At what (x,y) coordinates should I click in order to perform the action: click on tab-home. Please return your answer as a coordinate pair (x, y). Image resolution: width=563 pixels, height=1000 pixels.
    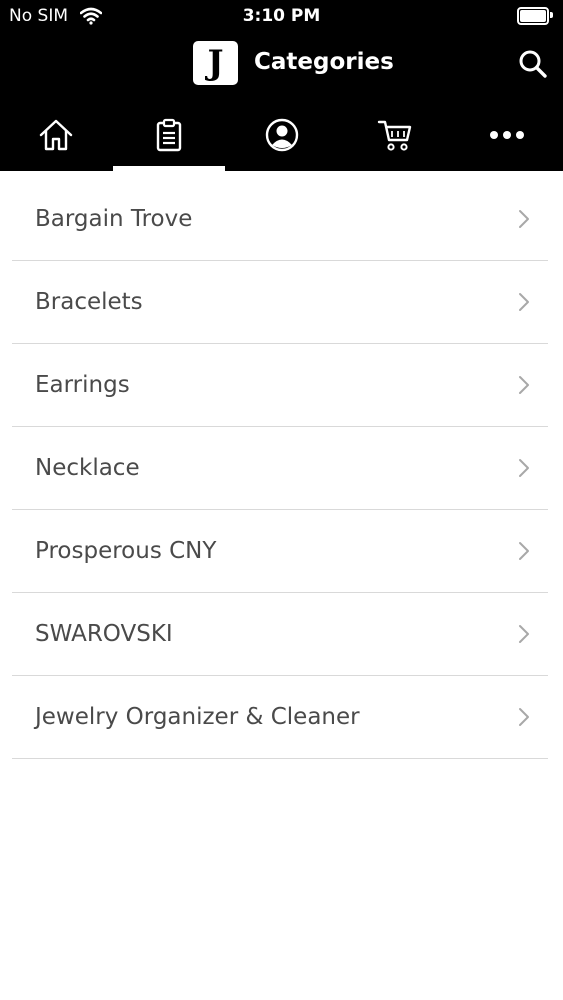
    Looking at the image, I should click on (56, 134).